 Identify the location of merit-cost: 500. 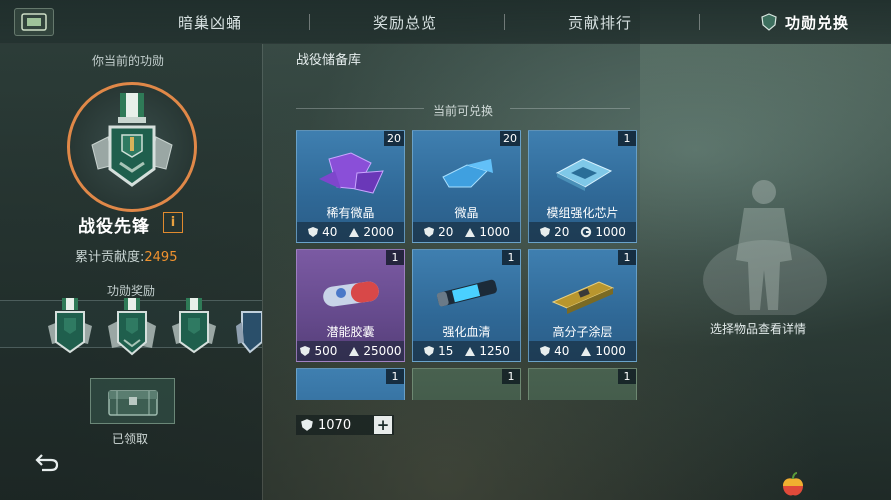
(326, 351).